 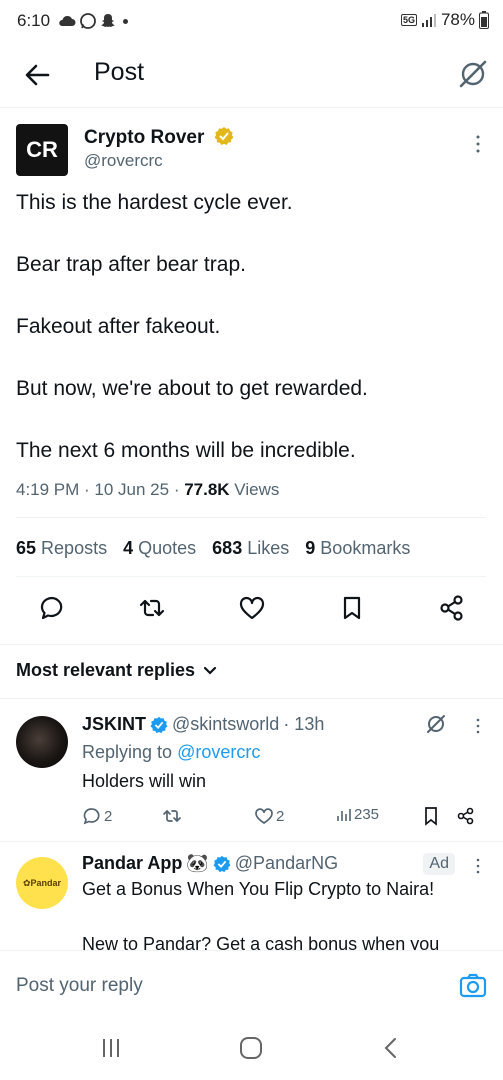 What do you see at coordinates (192, 388) in the screenshot?
I see `tweet-line: But now, we're about to get rewarded.` at bounding box center [192, 388].